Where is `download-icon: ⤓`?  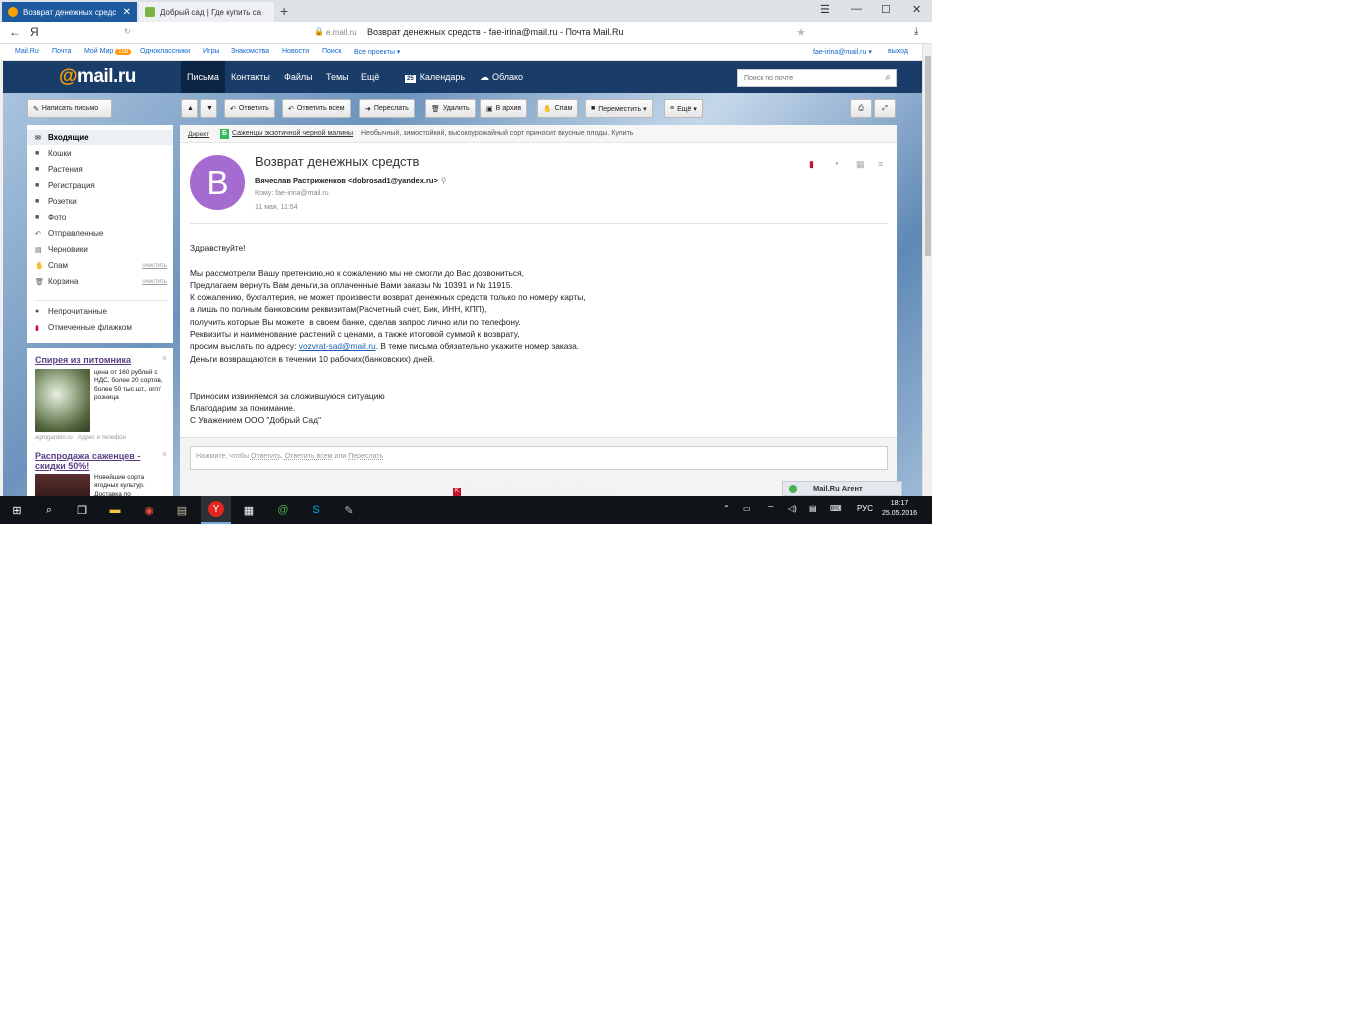 download-icon: ⤓ is located at coordinates (916, 31).